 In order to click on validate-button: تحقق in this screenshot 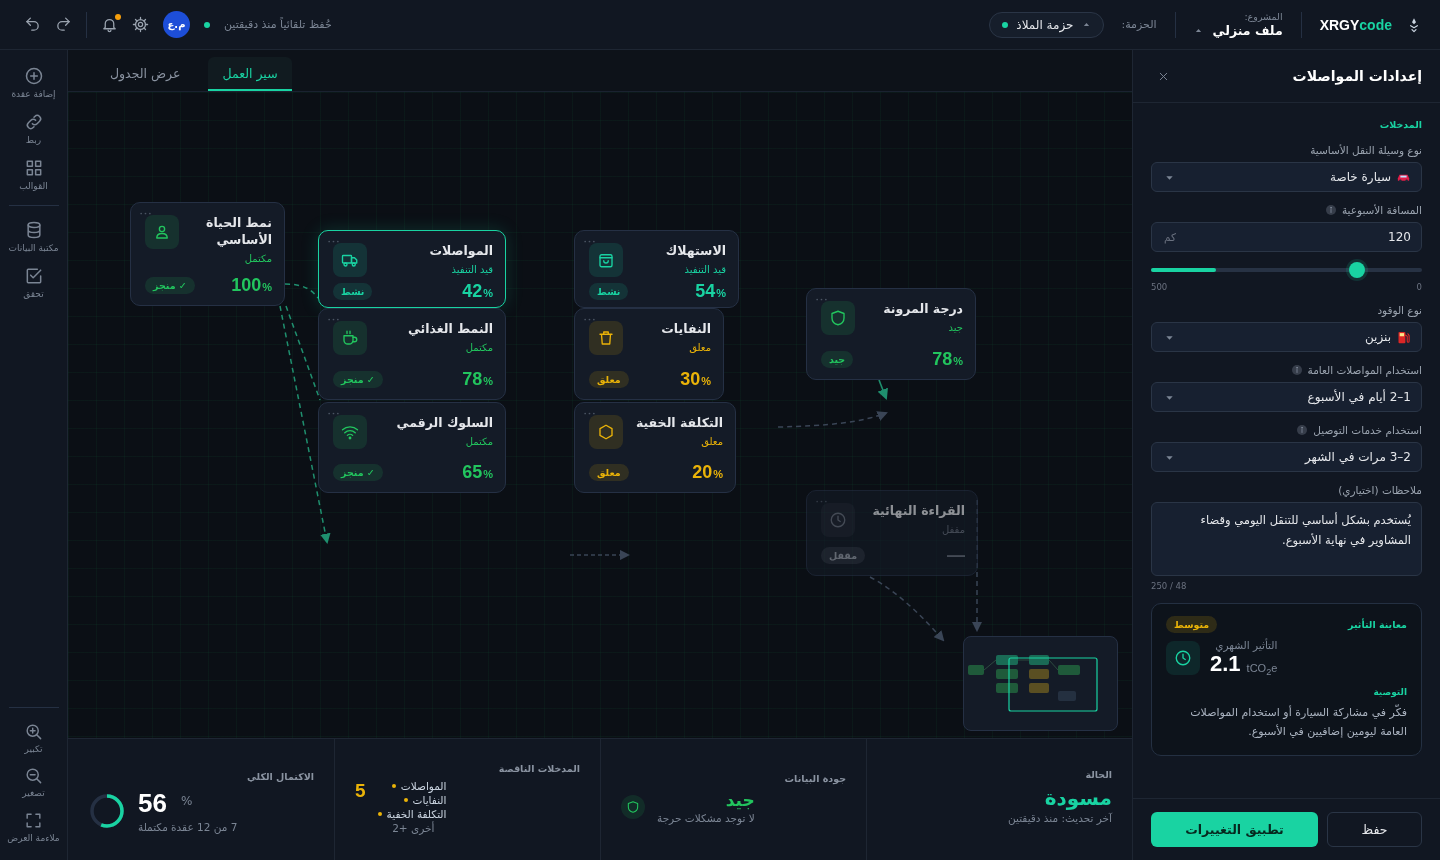, I will do `click(33, 283)`.